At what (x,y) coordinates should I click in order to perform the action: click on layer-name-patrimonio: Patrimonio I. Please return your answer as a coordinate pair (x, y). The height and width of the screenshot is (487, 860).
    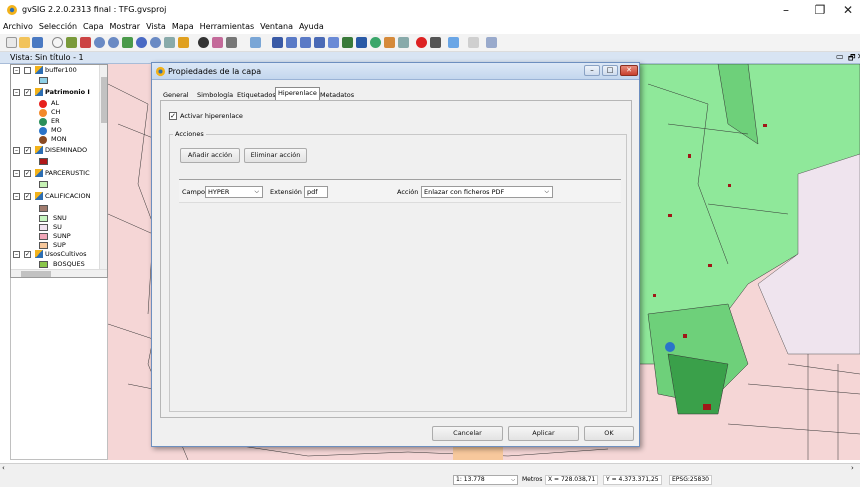
    Looking at the image, I should click on (67, 92).